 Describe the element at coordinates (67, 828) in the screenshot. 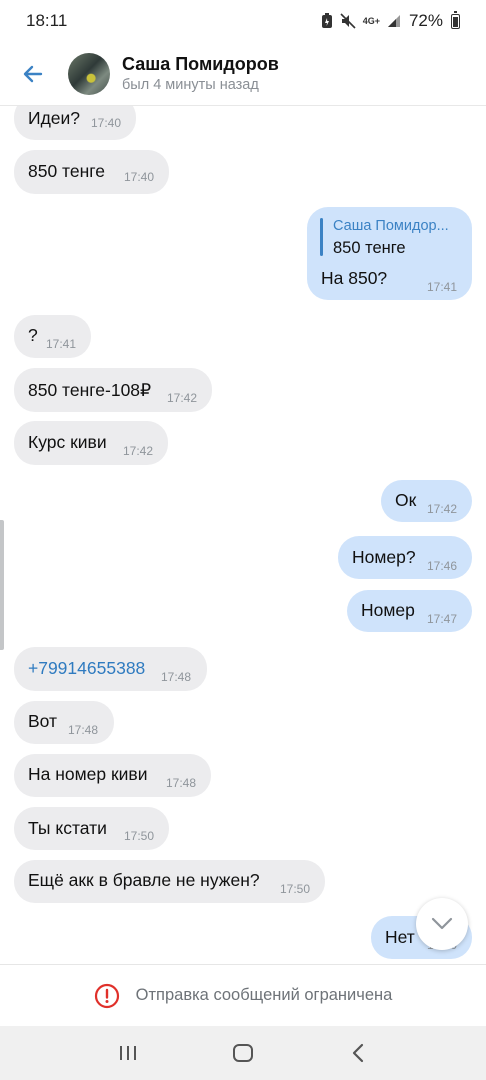

I see `message-text: Ты кстати` at that location.